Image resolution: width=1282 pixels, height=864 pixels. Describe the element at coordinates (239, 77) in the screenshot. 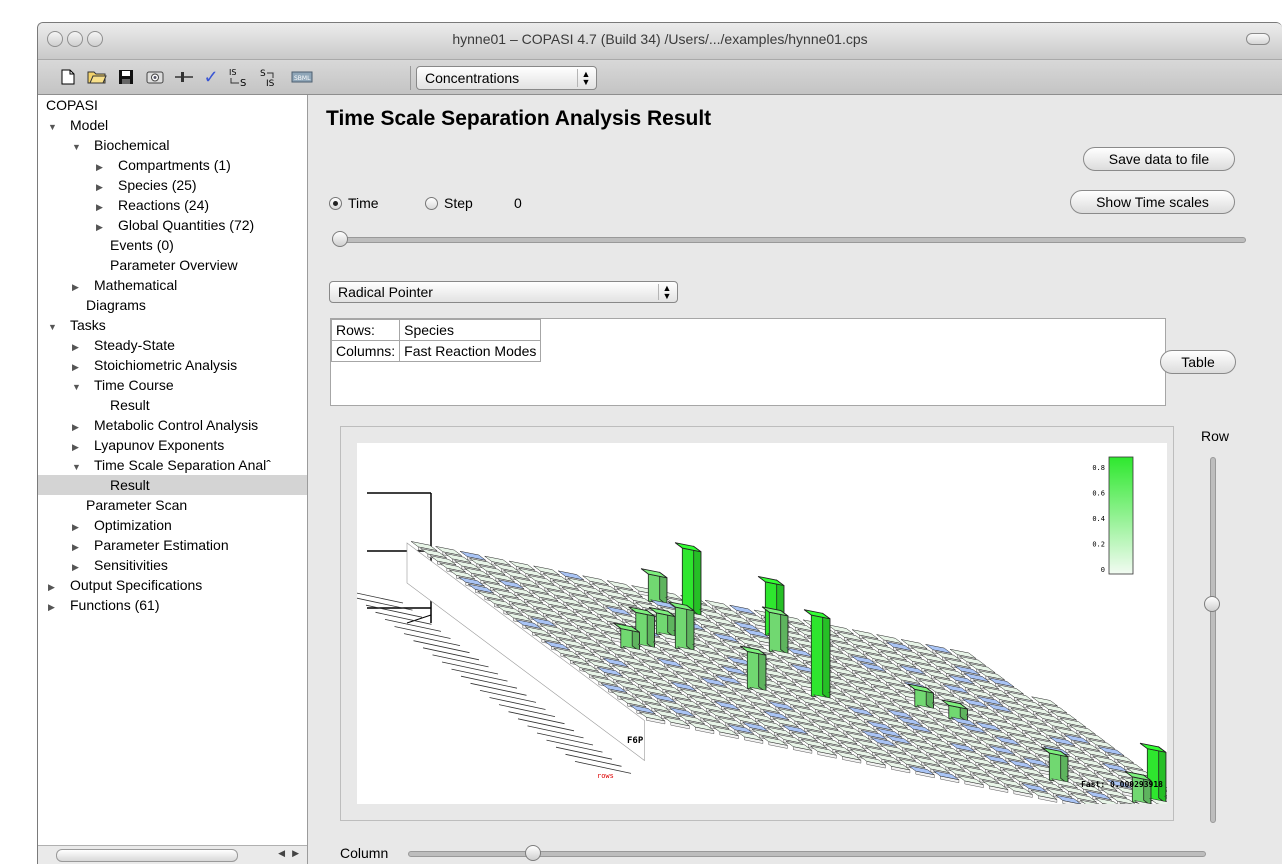

I see `is-to-s-icon: ISS` at that location.